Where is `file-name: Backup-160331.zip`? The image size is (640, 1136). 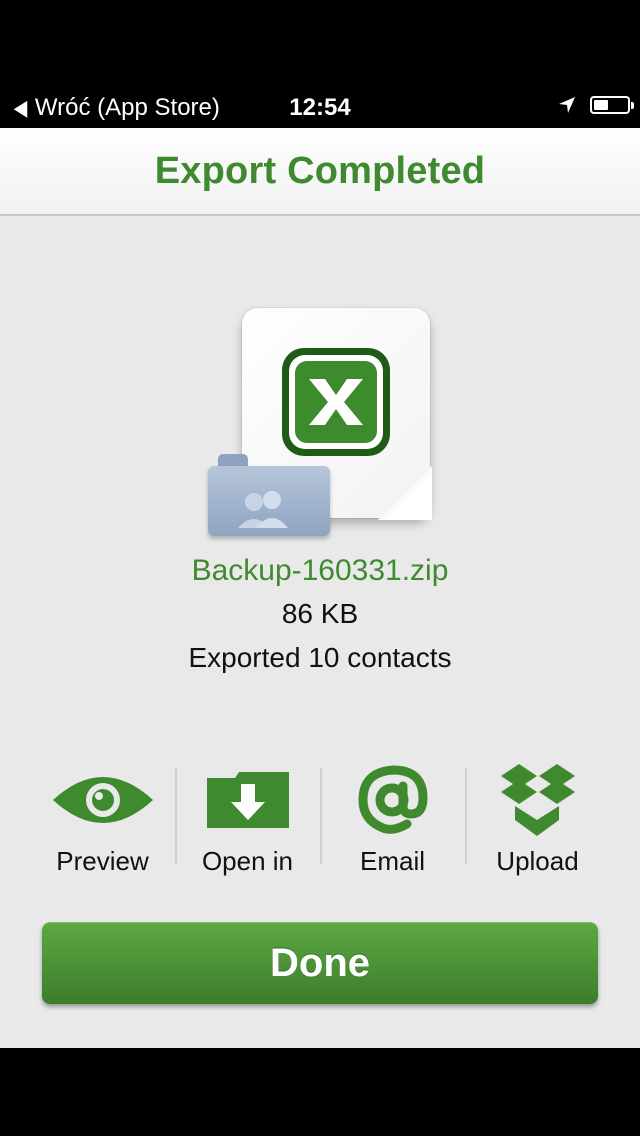
file-name: Backup-160331.zip is located at coordinates (320, 570).